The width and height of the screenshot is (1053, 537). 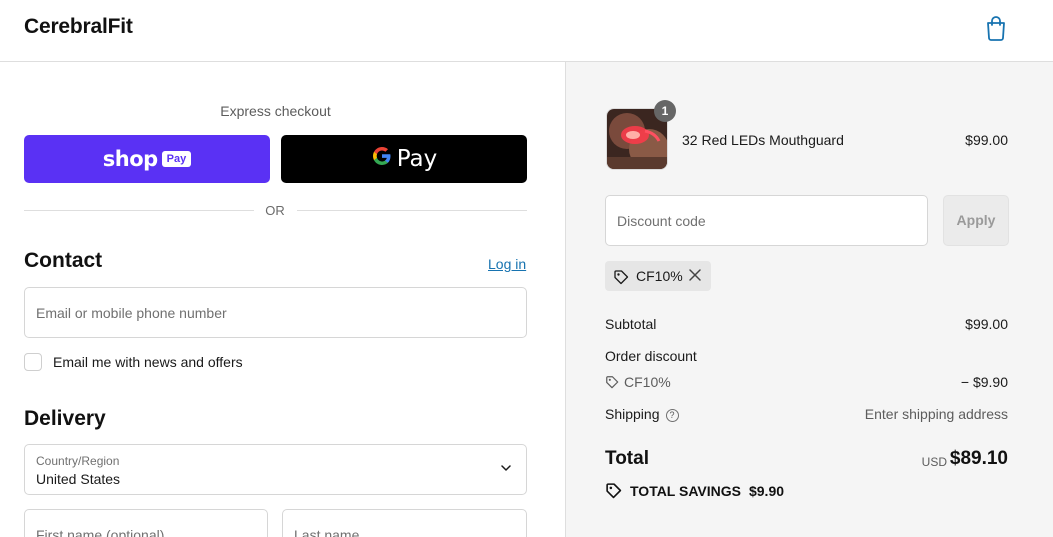 What do you see at coordinates (763, 140) in the screenshot?
I see `product-name: 32 Red LEDs Mouthguard` at bounding box center [763, 140].